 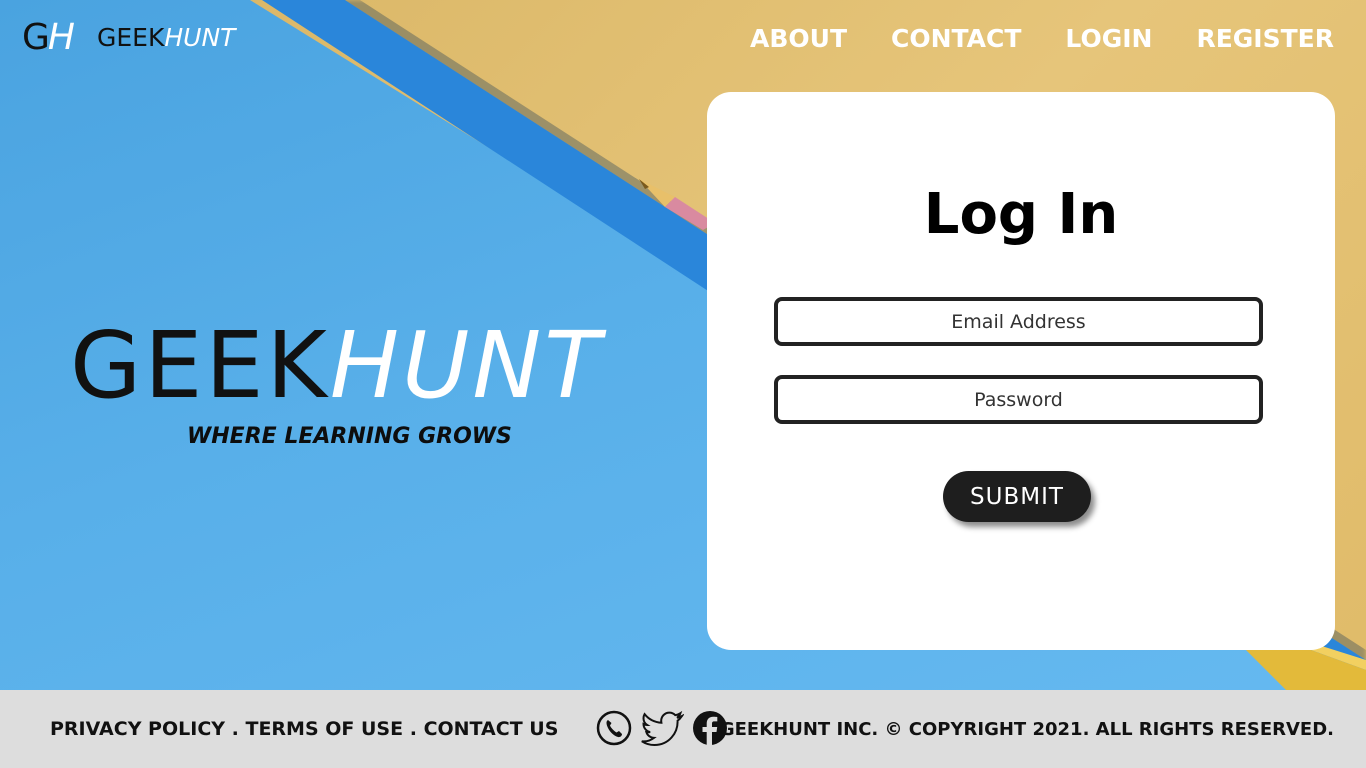 I want to click on logo-monogram: GH, so click(x=48, y=37).